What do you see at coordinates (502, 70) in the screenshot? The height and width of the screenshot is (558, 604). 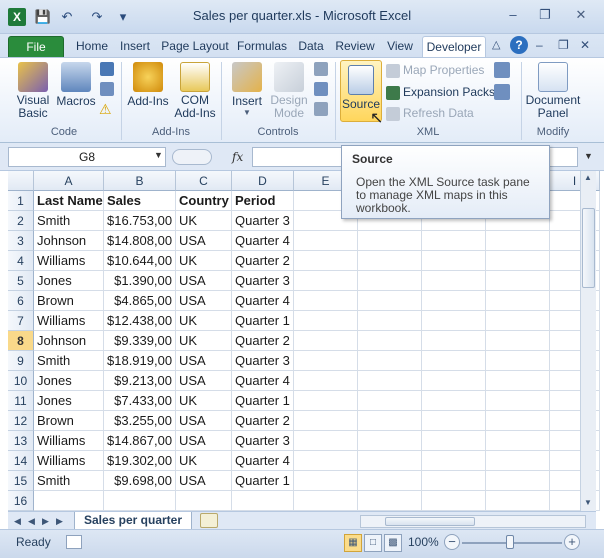 I see `import-icon` at bounding box center [502, 70].